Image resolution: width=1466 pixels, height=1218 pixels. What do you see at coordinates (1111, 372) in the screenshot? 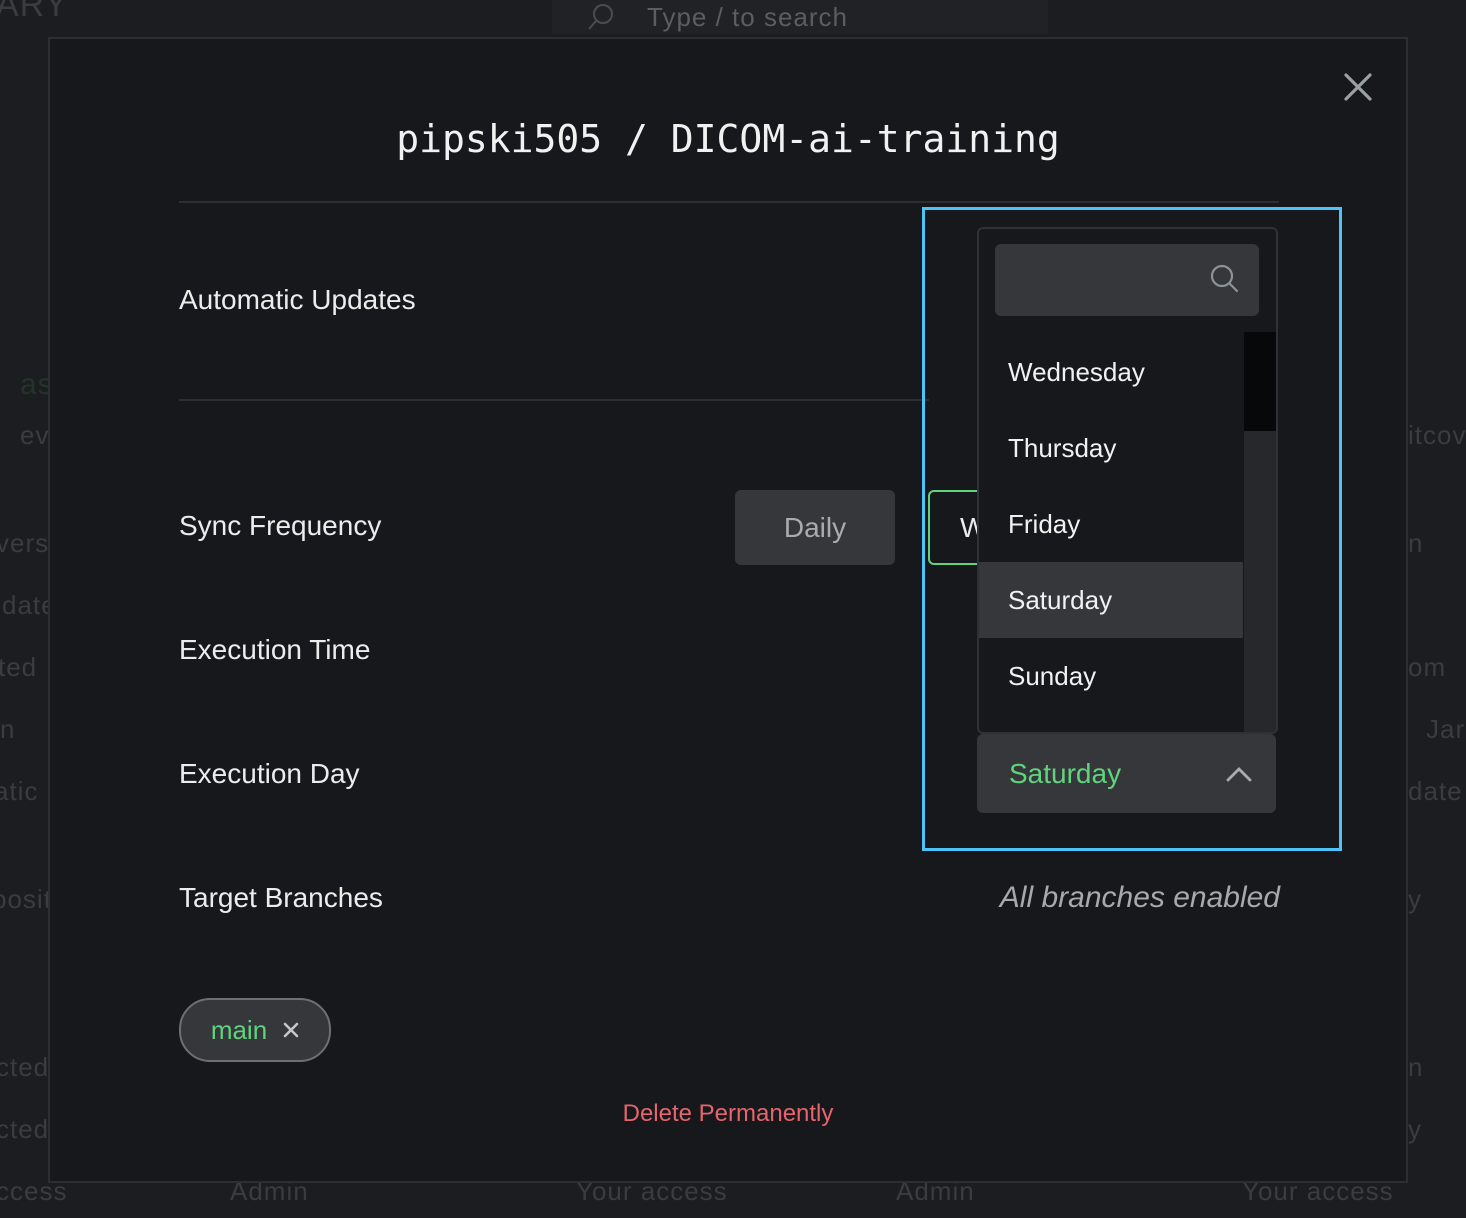
I see `option-wednesday: Wednesday` at bounding box center [1111, 372].